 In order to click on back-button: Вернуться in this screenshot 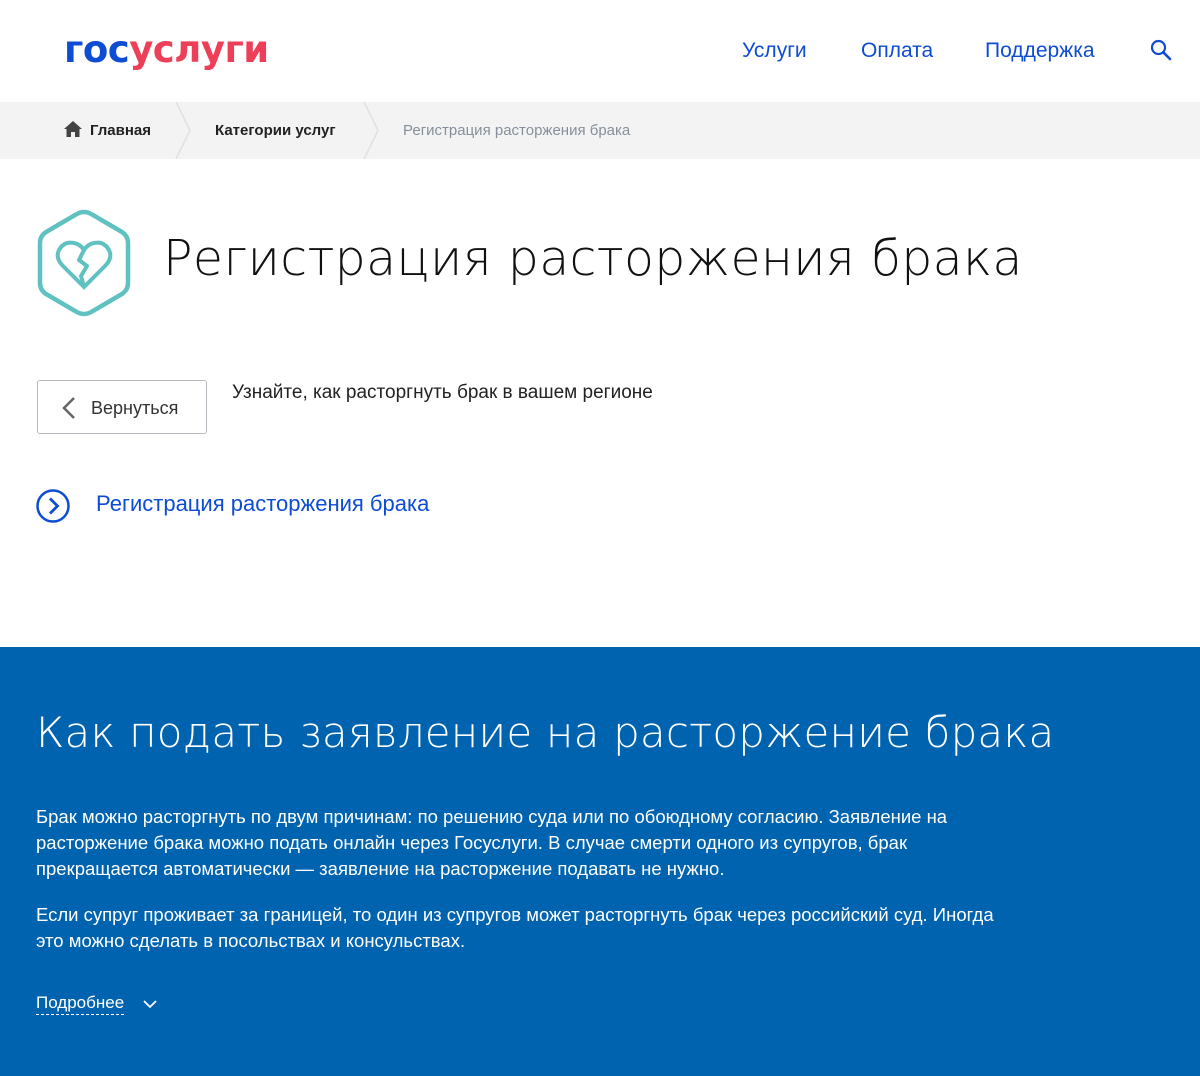, I will do `click(122, 407)`.